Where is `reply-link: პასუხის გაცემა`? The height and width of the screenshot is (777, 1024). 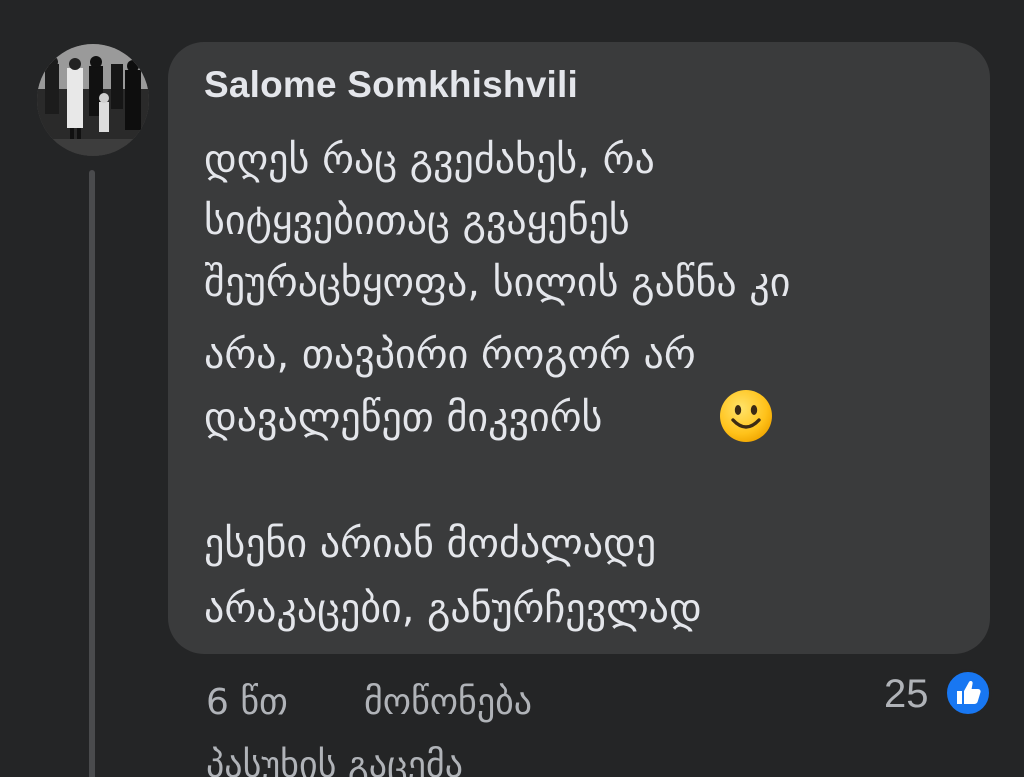
reply-link: პასუხის გაცემა is located at coordinates (334, 762).